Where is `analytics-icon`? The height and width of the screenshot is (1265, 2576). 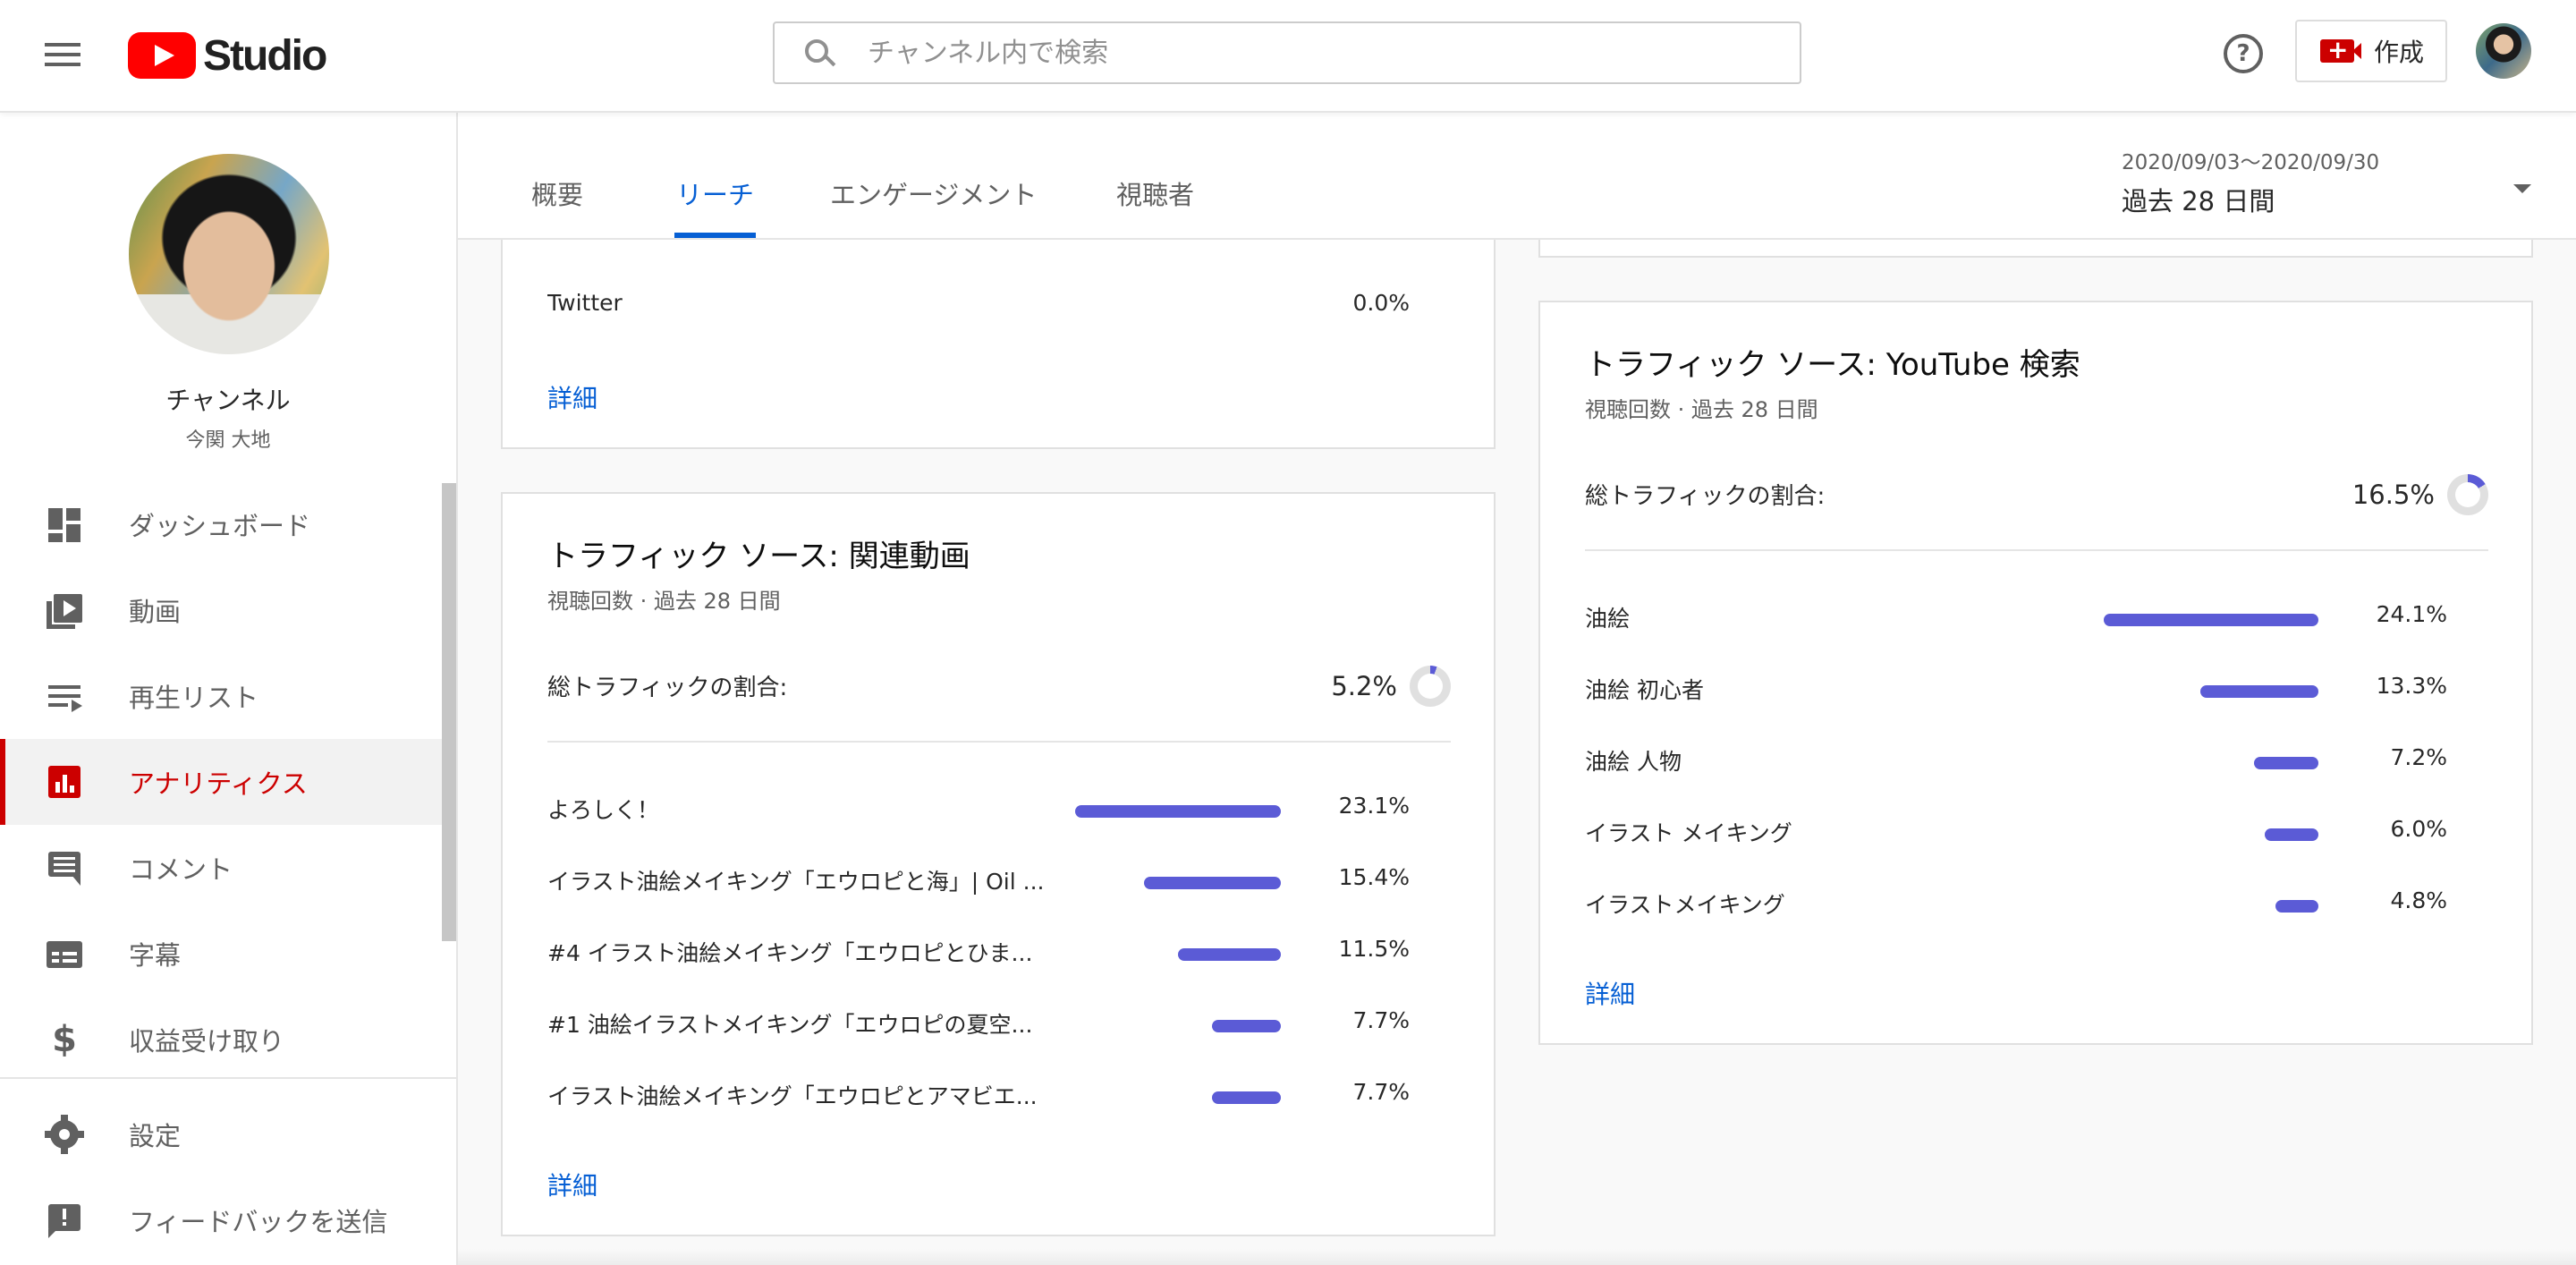
analytics-icon is located at coordinates (64, 782).